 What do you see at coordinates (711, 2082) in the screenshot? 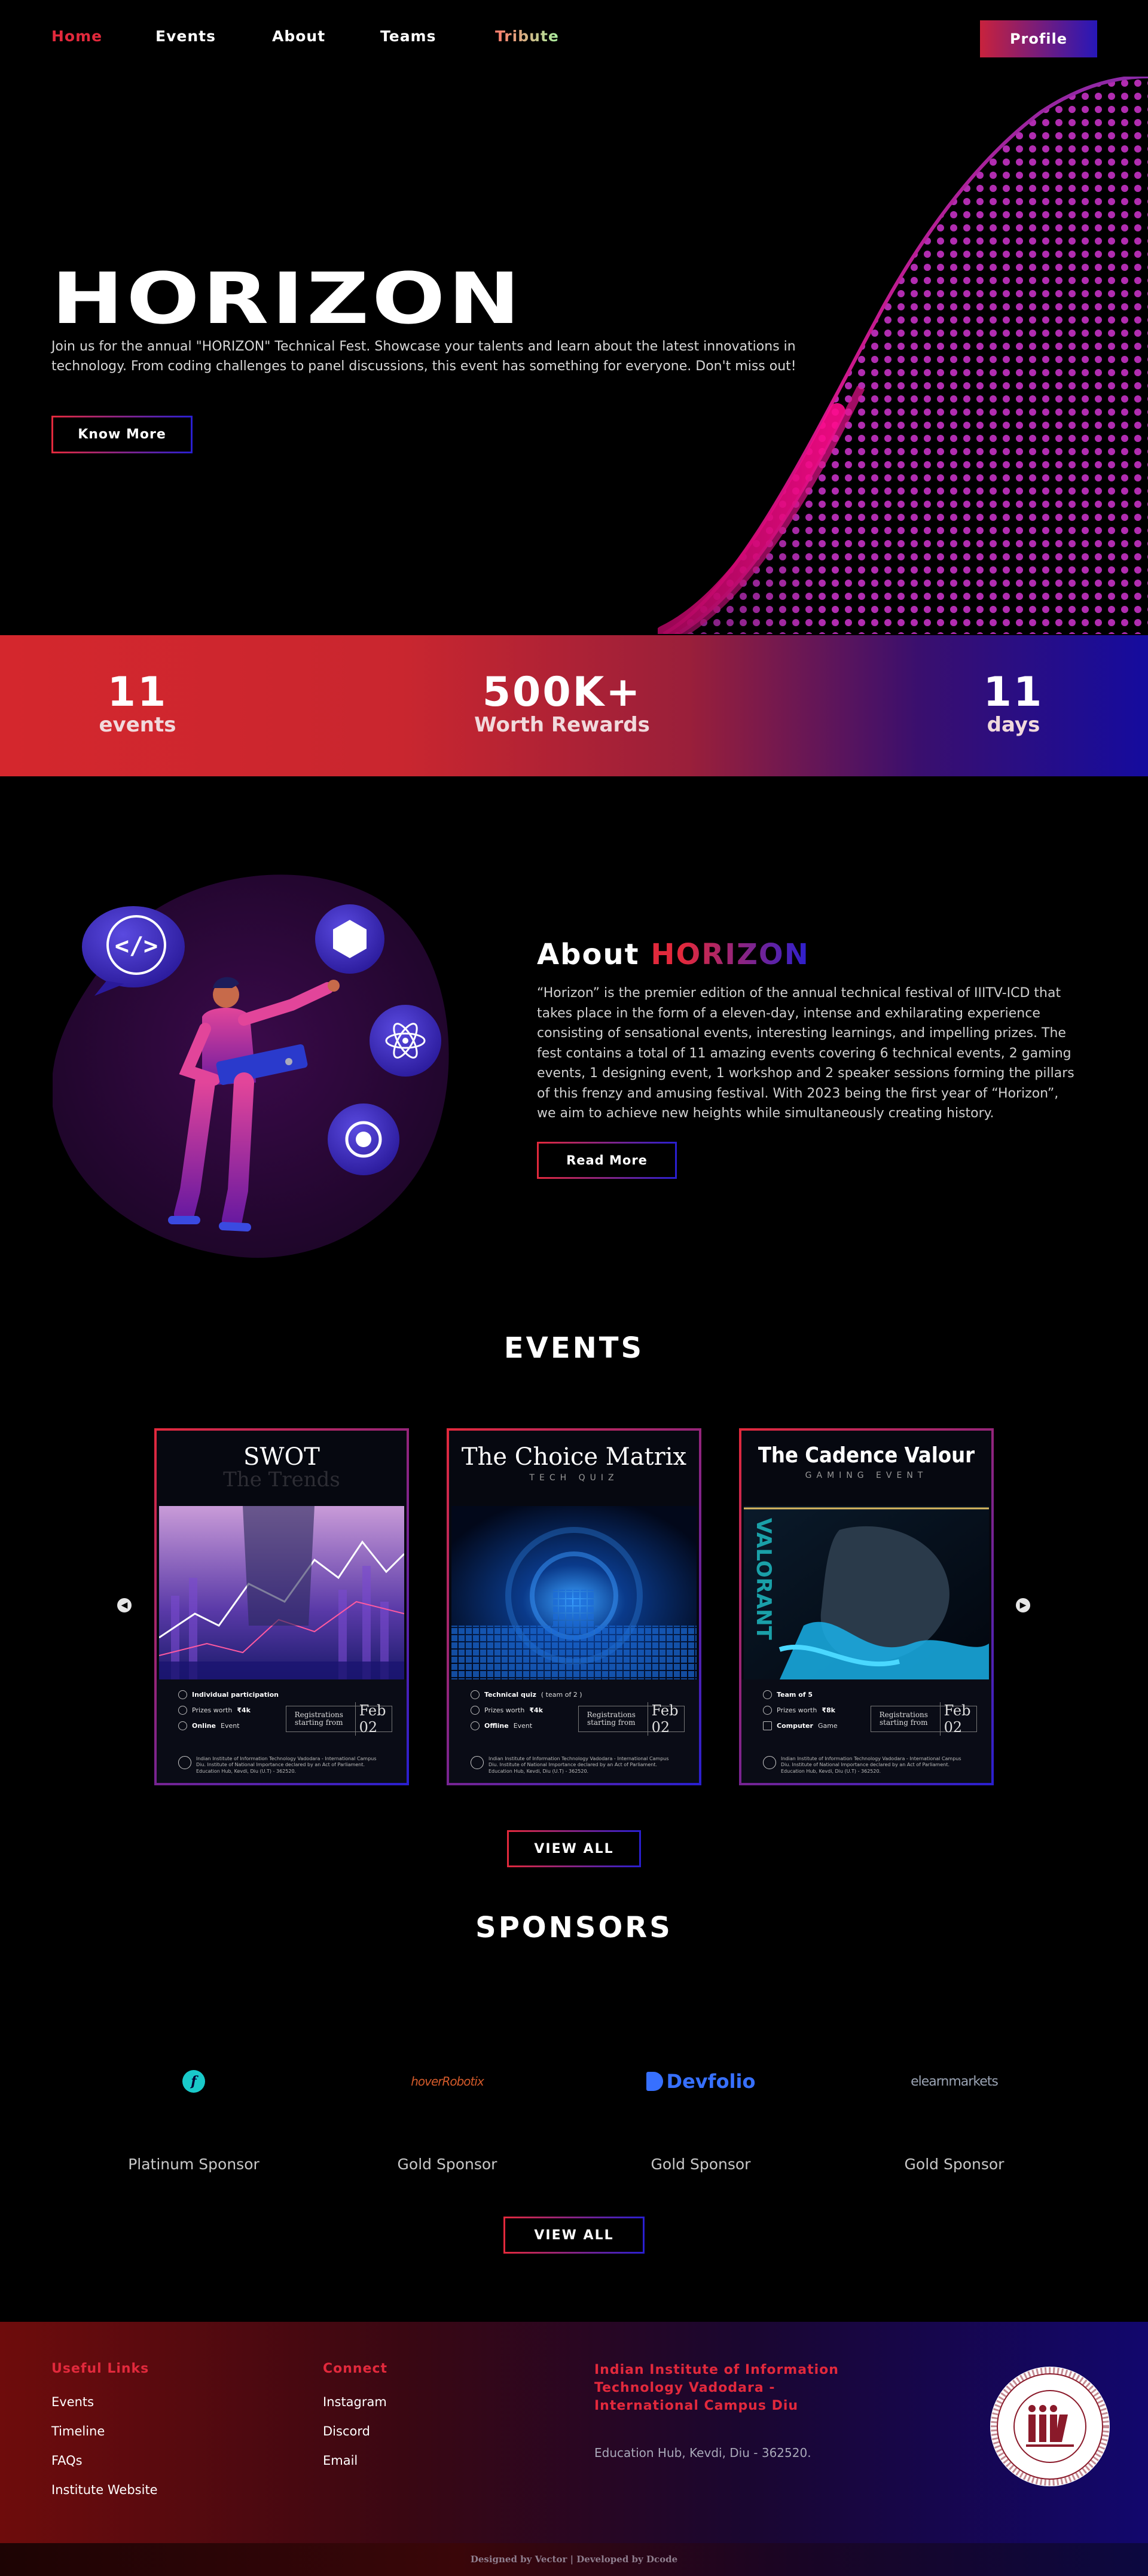
I see `devfolio-logo-text: Devfolio` at bounding box center [711, 2082].